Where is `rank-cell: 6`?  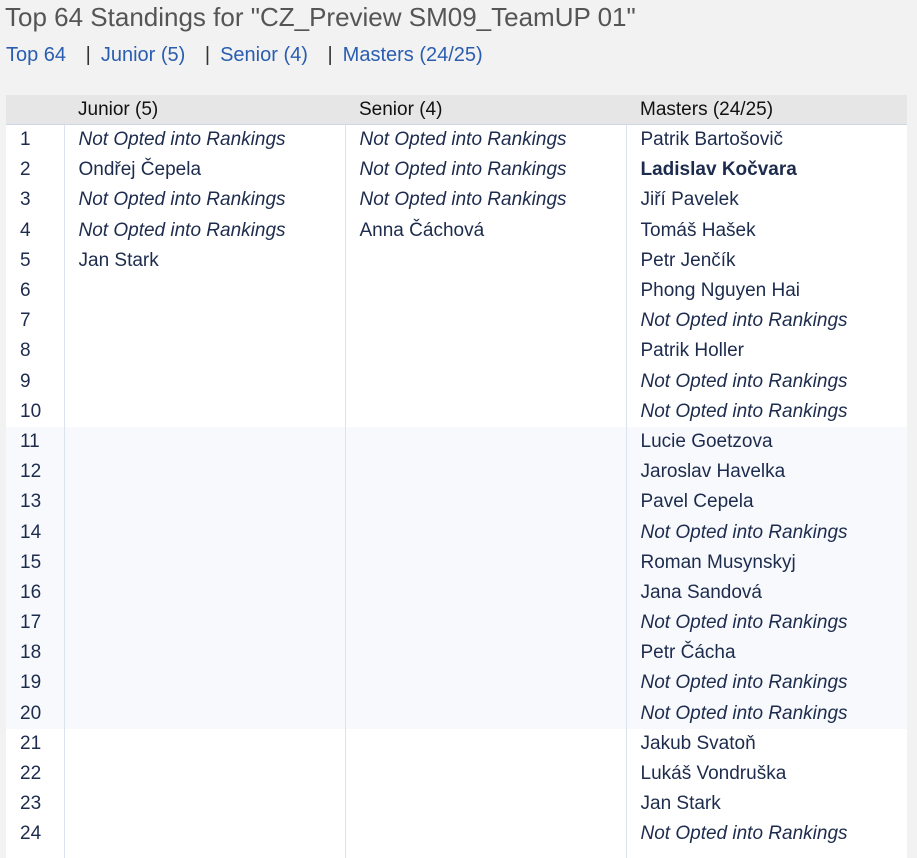 rank-cell: 6 is located at coordinates (35, 291).